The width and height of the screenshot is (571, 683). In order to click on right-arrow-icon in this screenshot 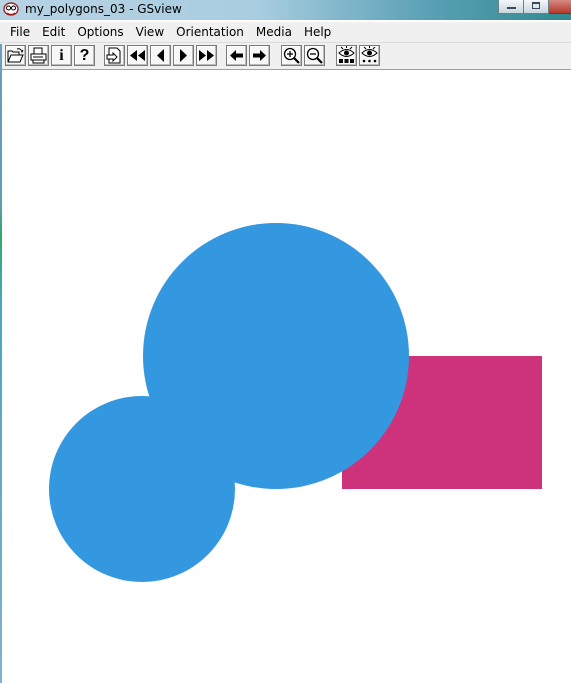, I will do `click(259, 55)`.